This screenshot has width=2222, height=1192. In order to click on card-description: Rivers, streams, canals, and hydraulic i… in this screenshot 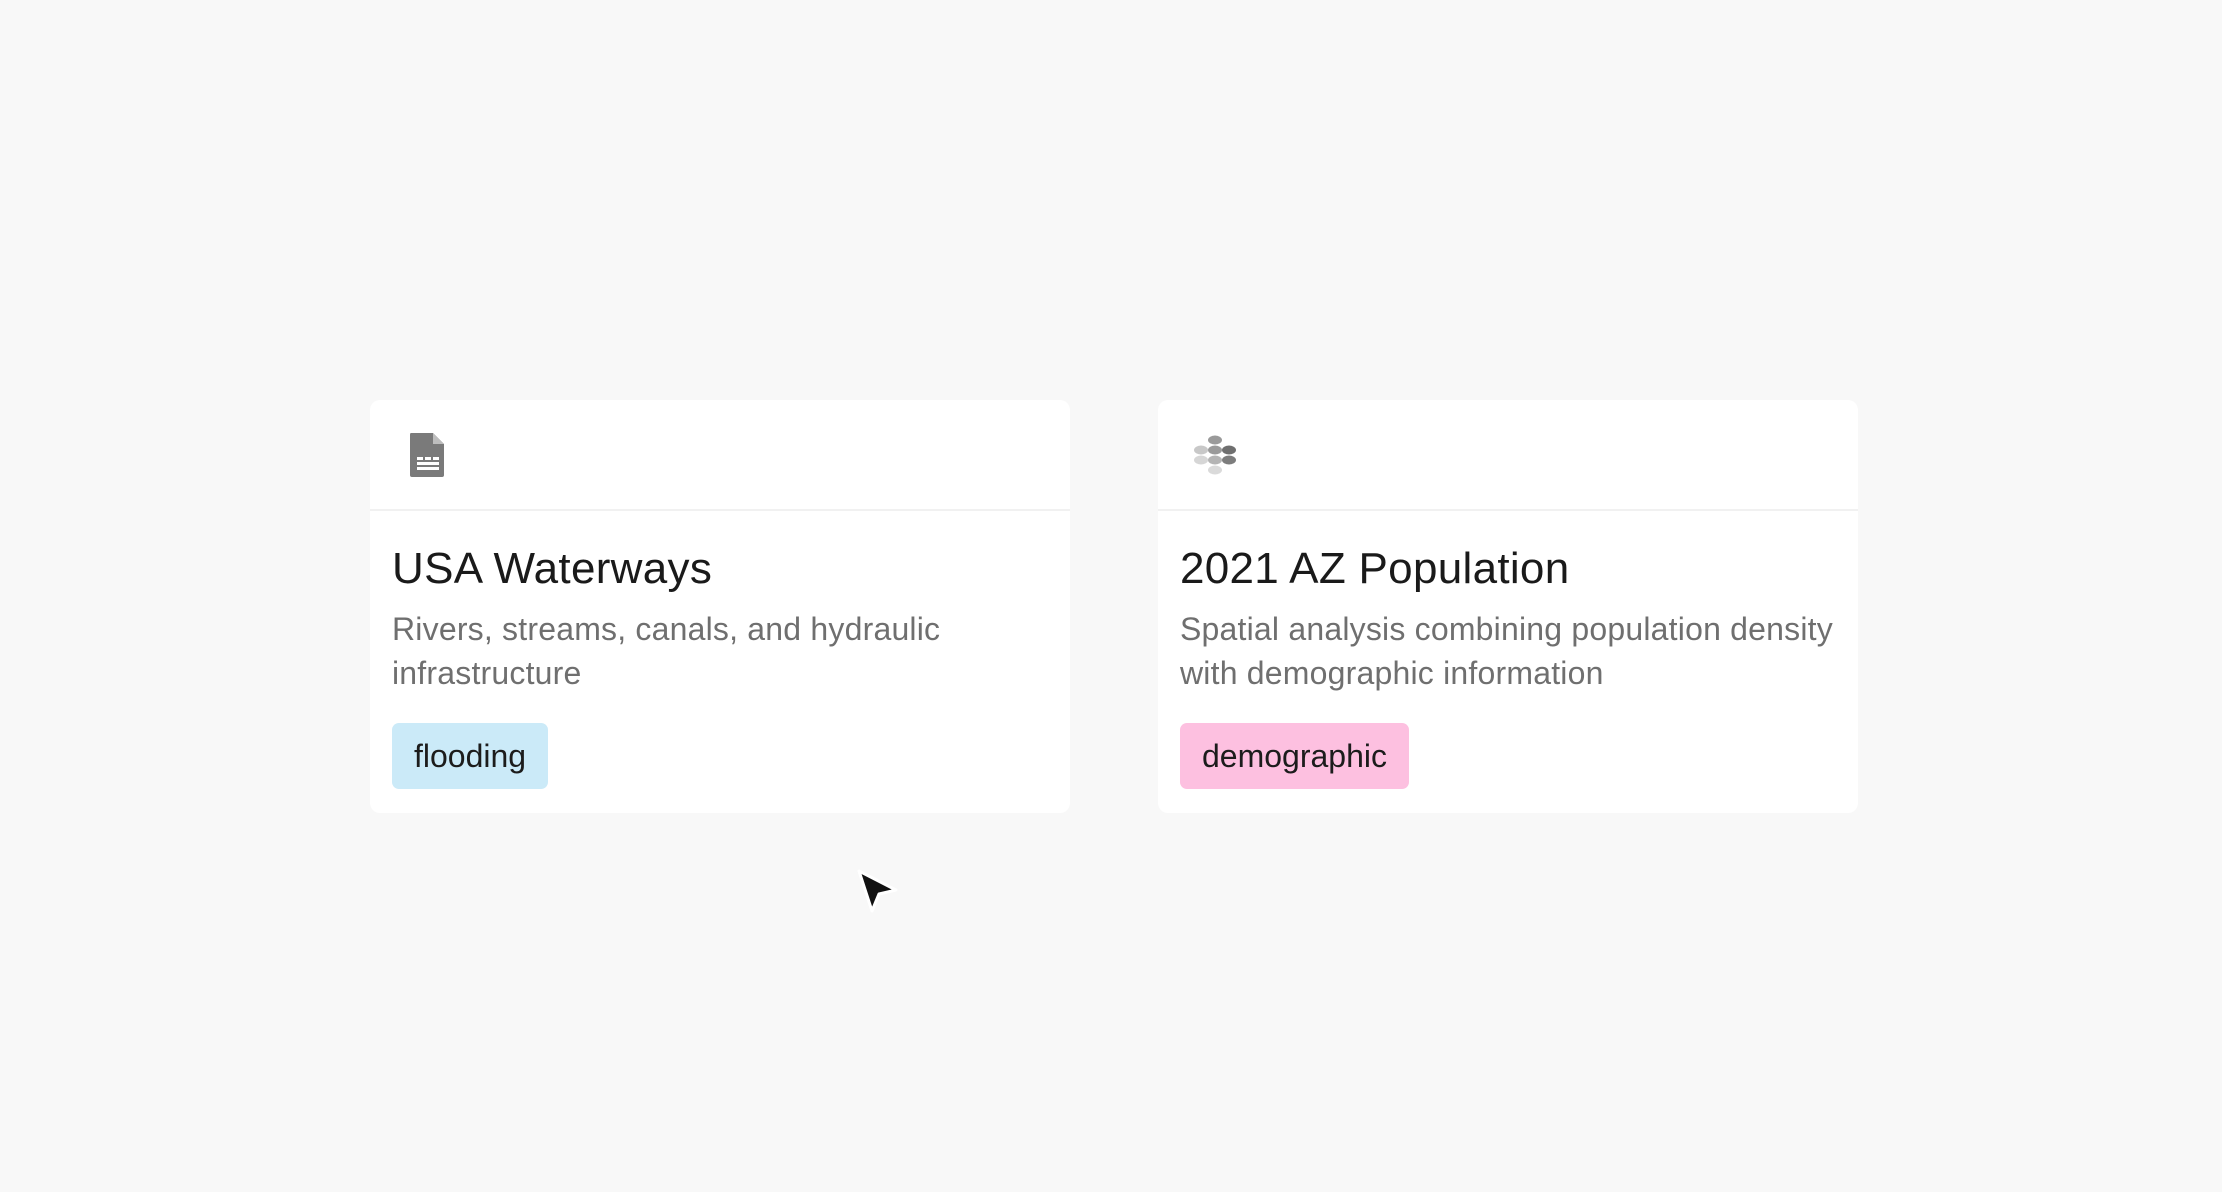, I will do `click(666, 651)`.